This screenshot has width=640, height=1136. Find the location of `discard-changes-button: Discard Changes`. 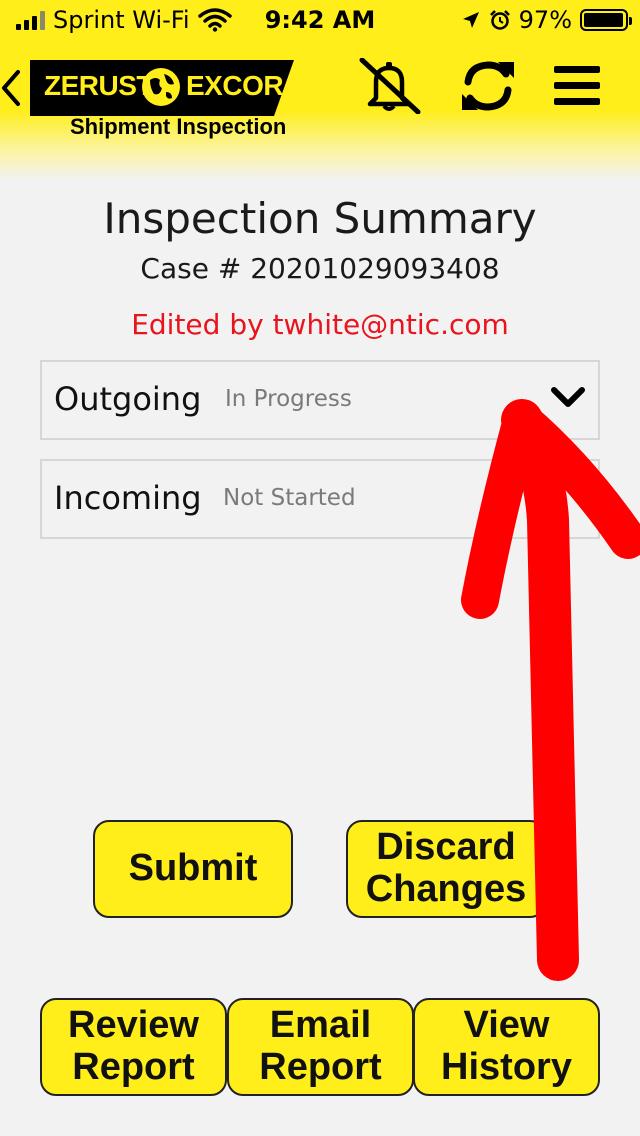

discard-changes-button: Discard Changes is located at coordinates (446, 869).